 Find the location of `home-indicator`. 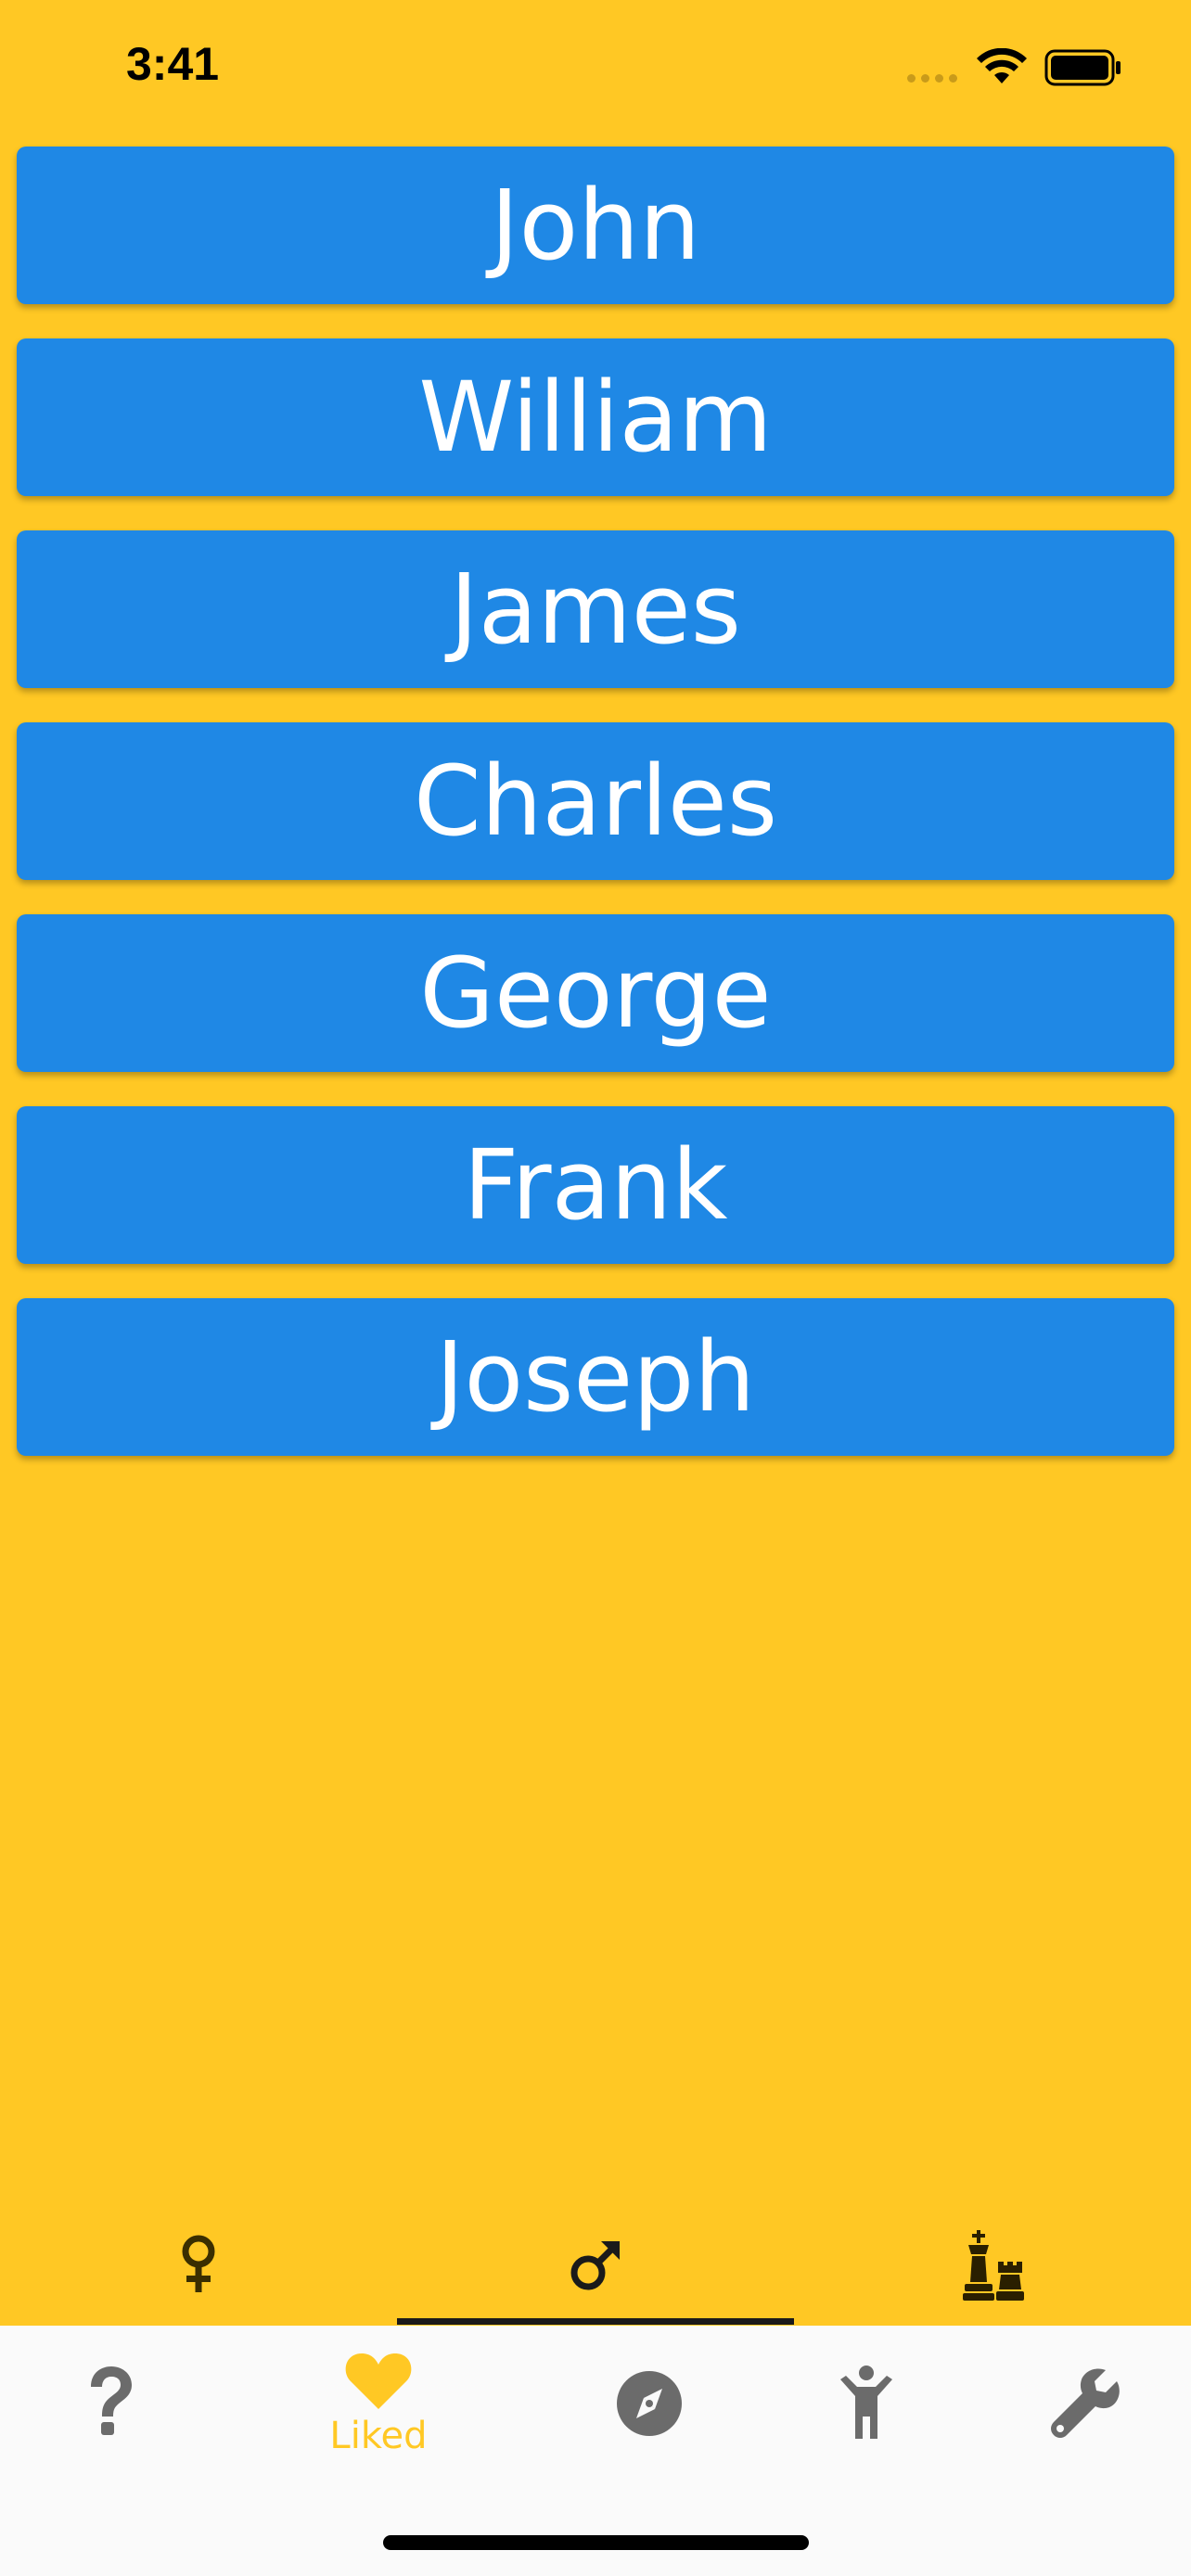

home-indicator is located at coordinates (596, 2542).